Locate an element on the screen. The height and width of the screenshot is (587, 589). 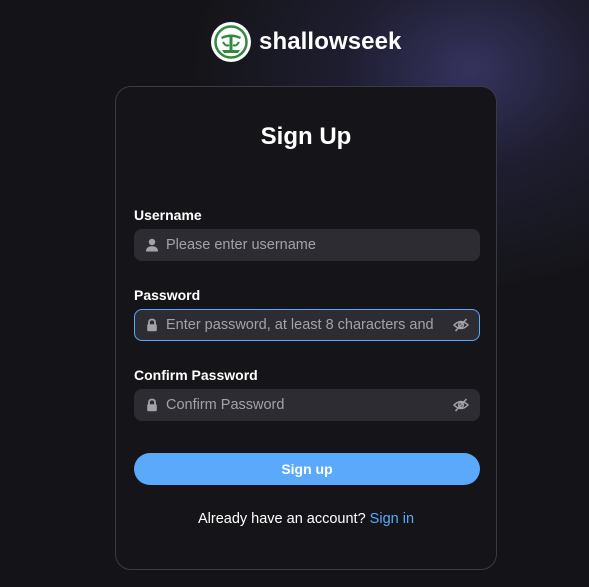
sign-in-prompt-text: Already have an account? is located at coordinates (281, 519).